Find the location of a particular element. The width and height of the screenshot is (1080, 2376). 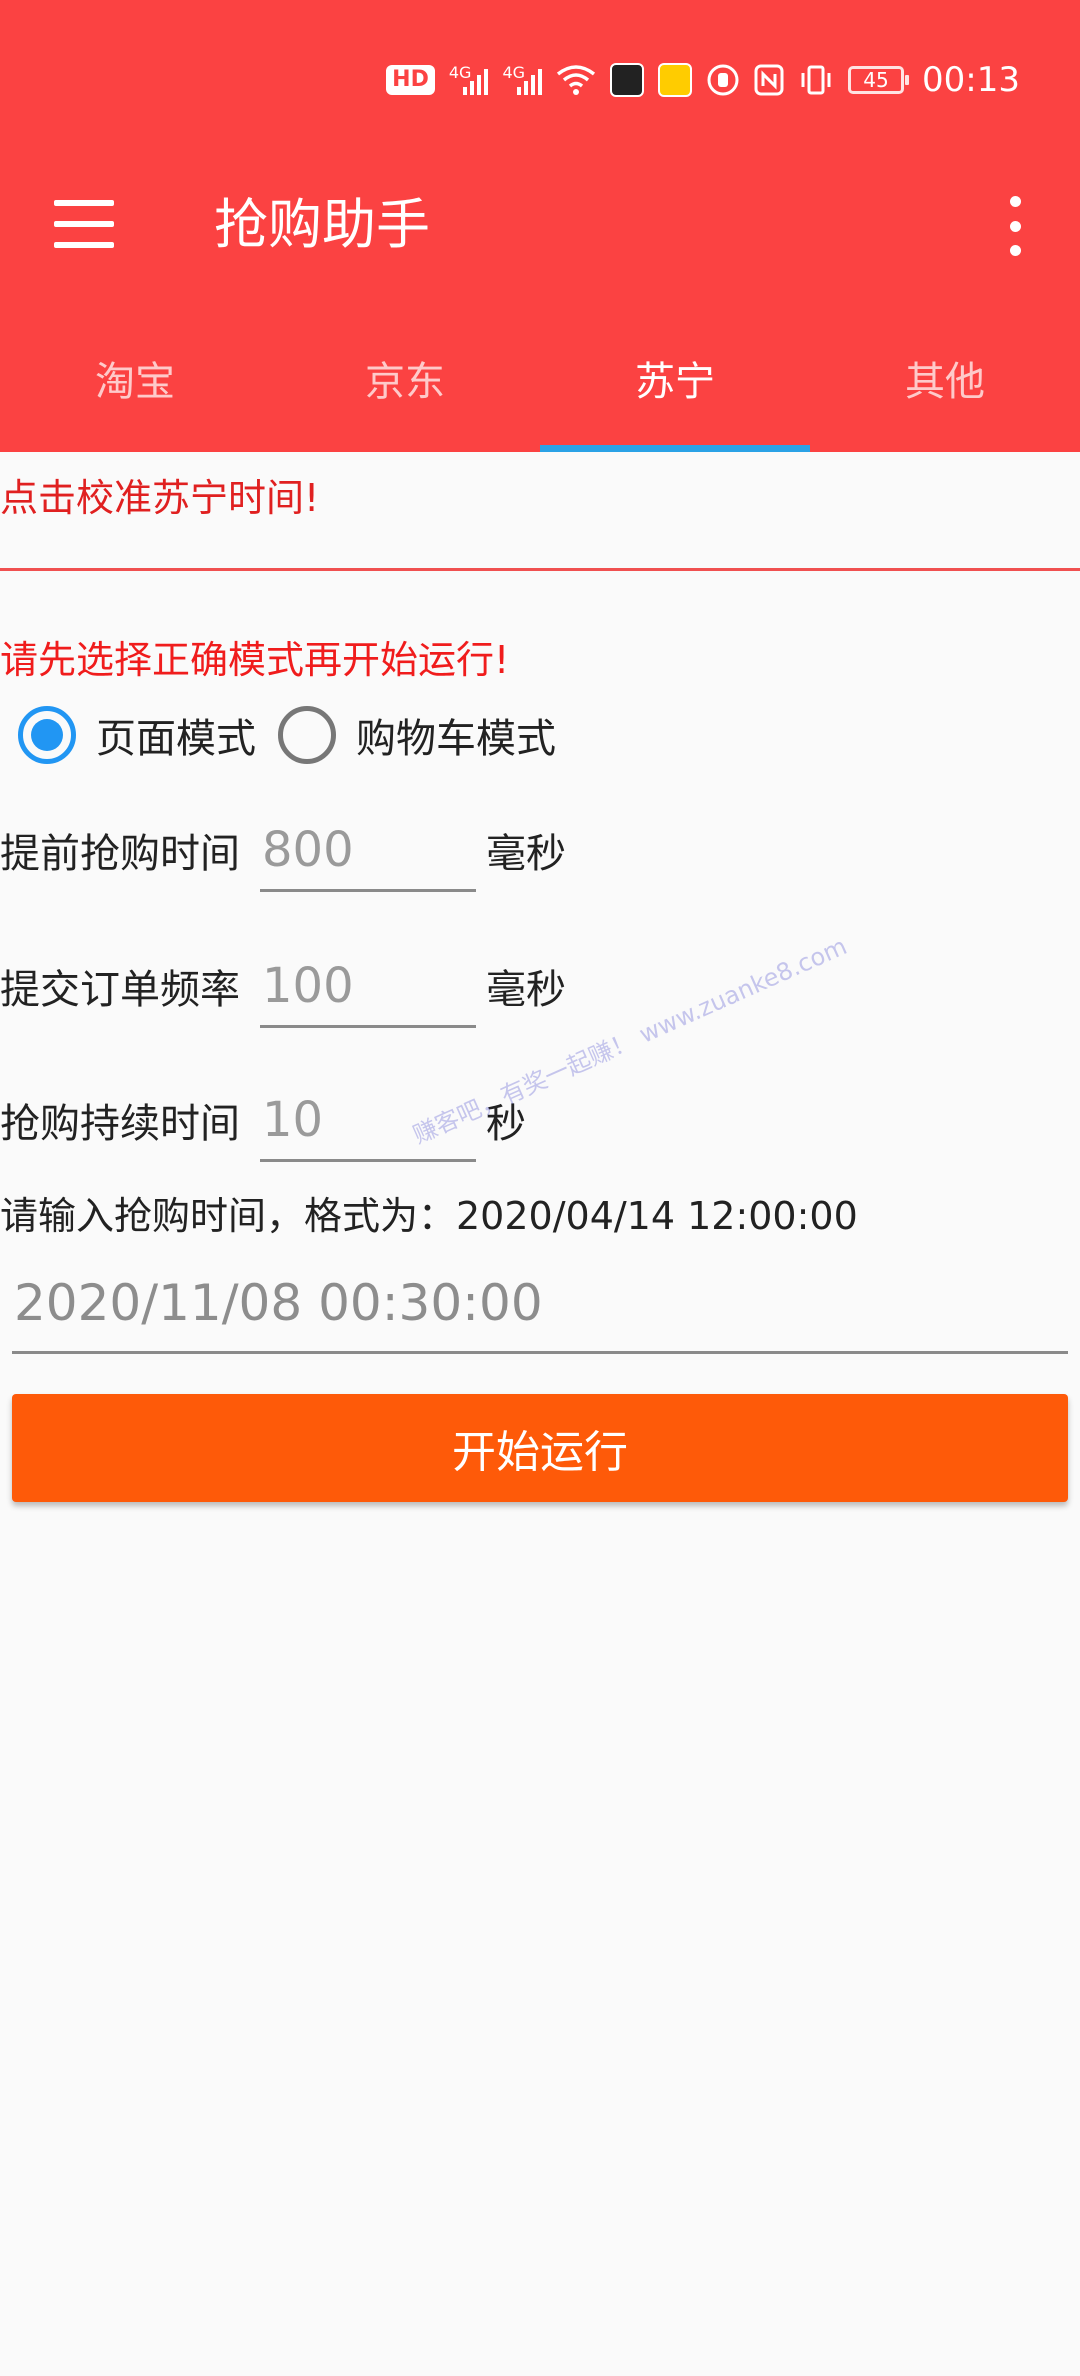

status-bar: HD 4G 4G 45 00:13 is located at coordinates (703, 80).